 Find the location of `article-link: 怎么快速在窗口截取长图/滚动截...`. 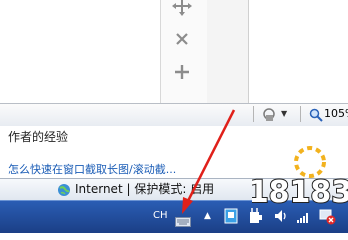

article-link: 怎么快速在窗口截取长图/滚动截... is located at coordinates (92, 170).